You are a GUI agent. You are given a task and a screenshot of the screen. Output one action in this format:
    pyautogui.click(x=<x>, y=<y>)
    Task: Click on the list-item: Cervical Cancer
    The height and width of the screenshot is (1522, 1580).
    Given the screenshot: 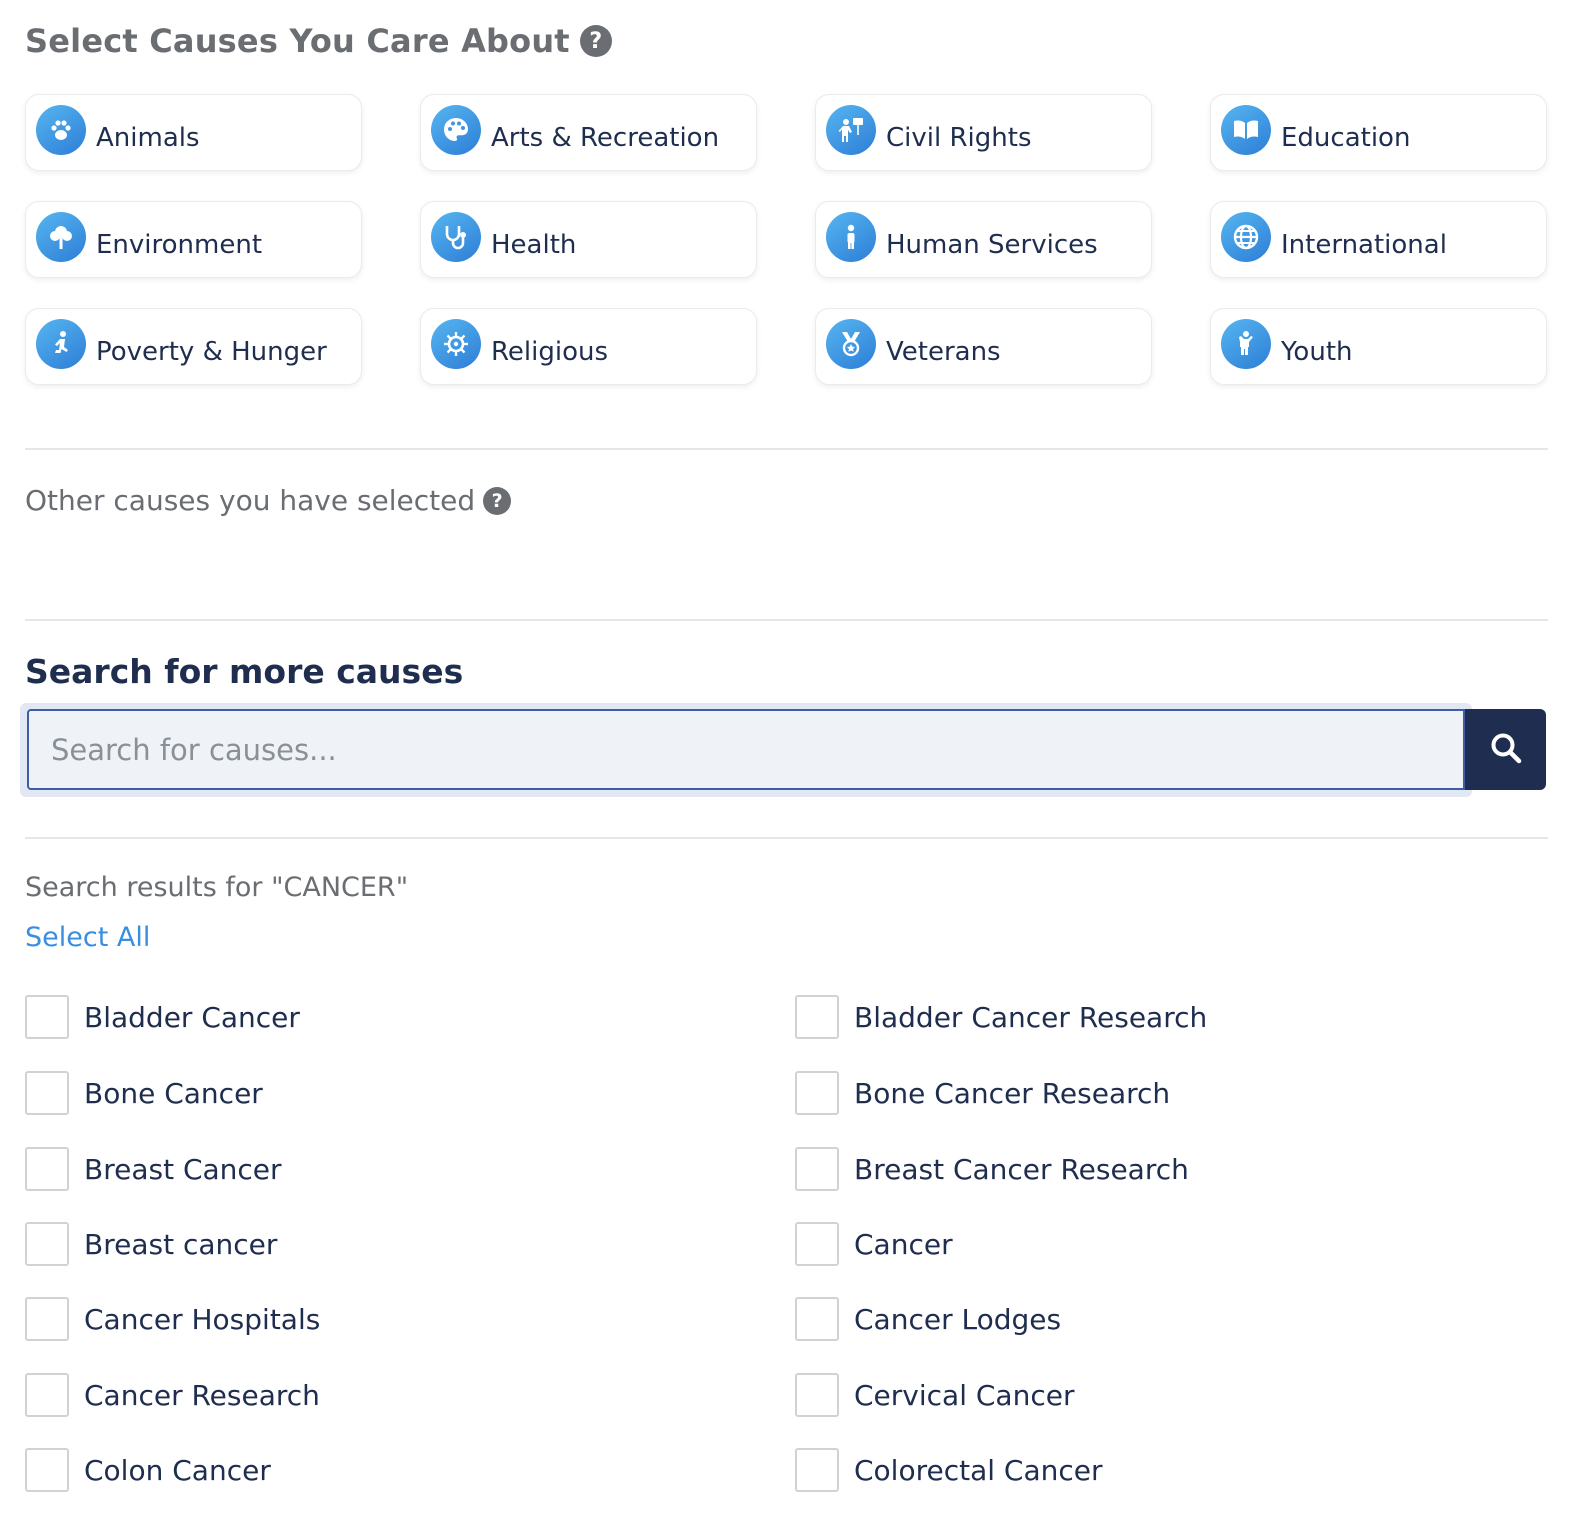 What is the action you would take?
    pyautogui.click(x=934, y=1395)
    